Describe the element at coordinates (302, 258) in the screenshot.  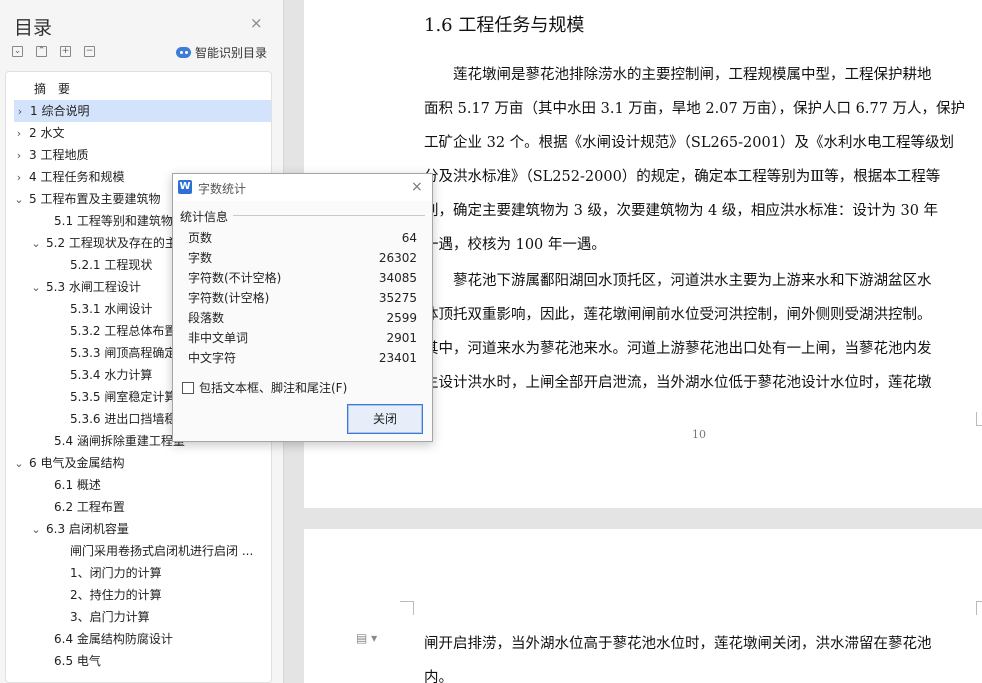
I see `stat-row: 字数 26302` at that location.